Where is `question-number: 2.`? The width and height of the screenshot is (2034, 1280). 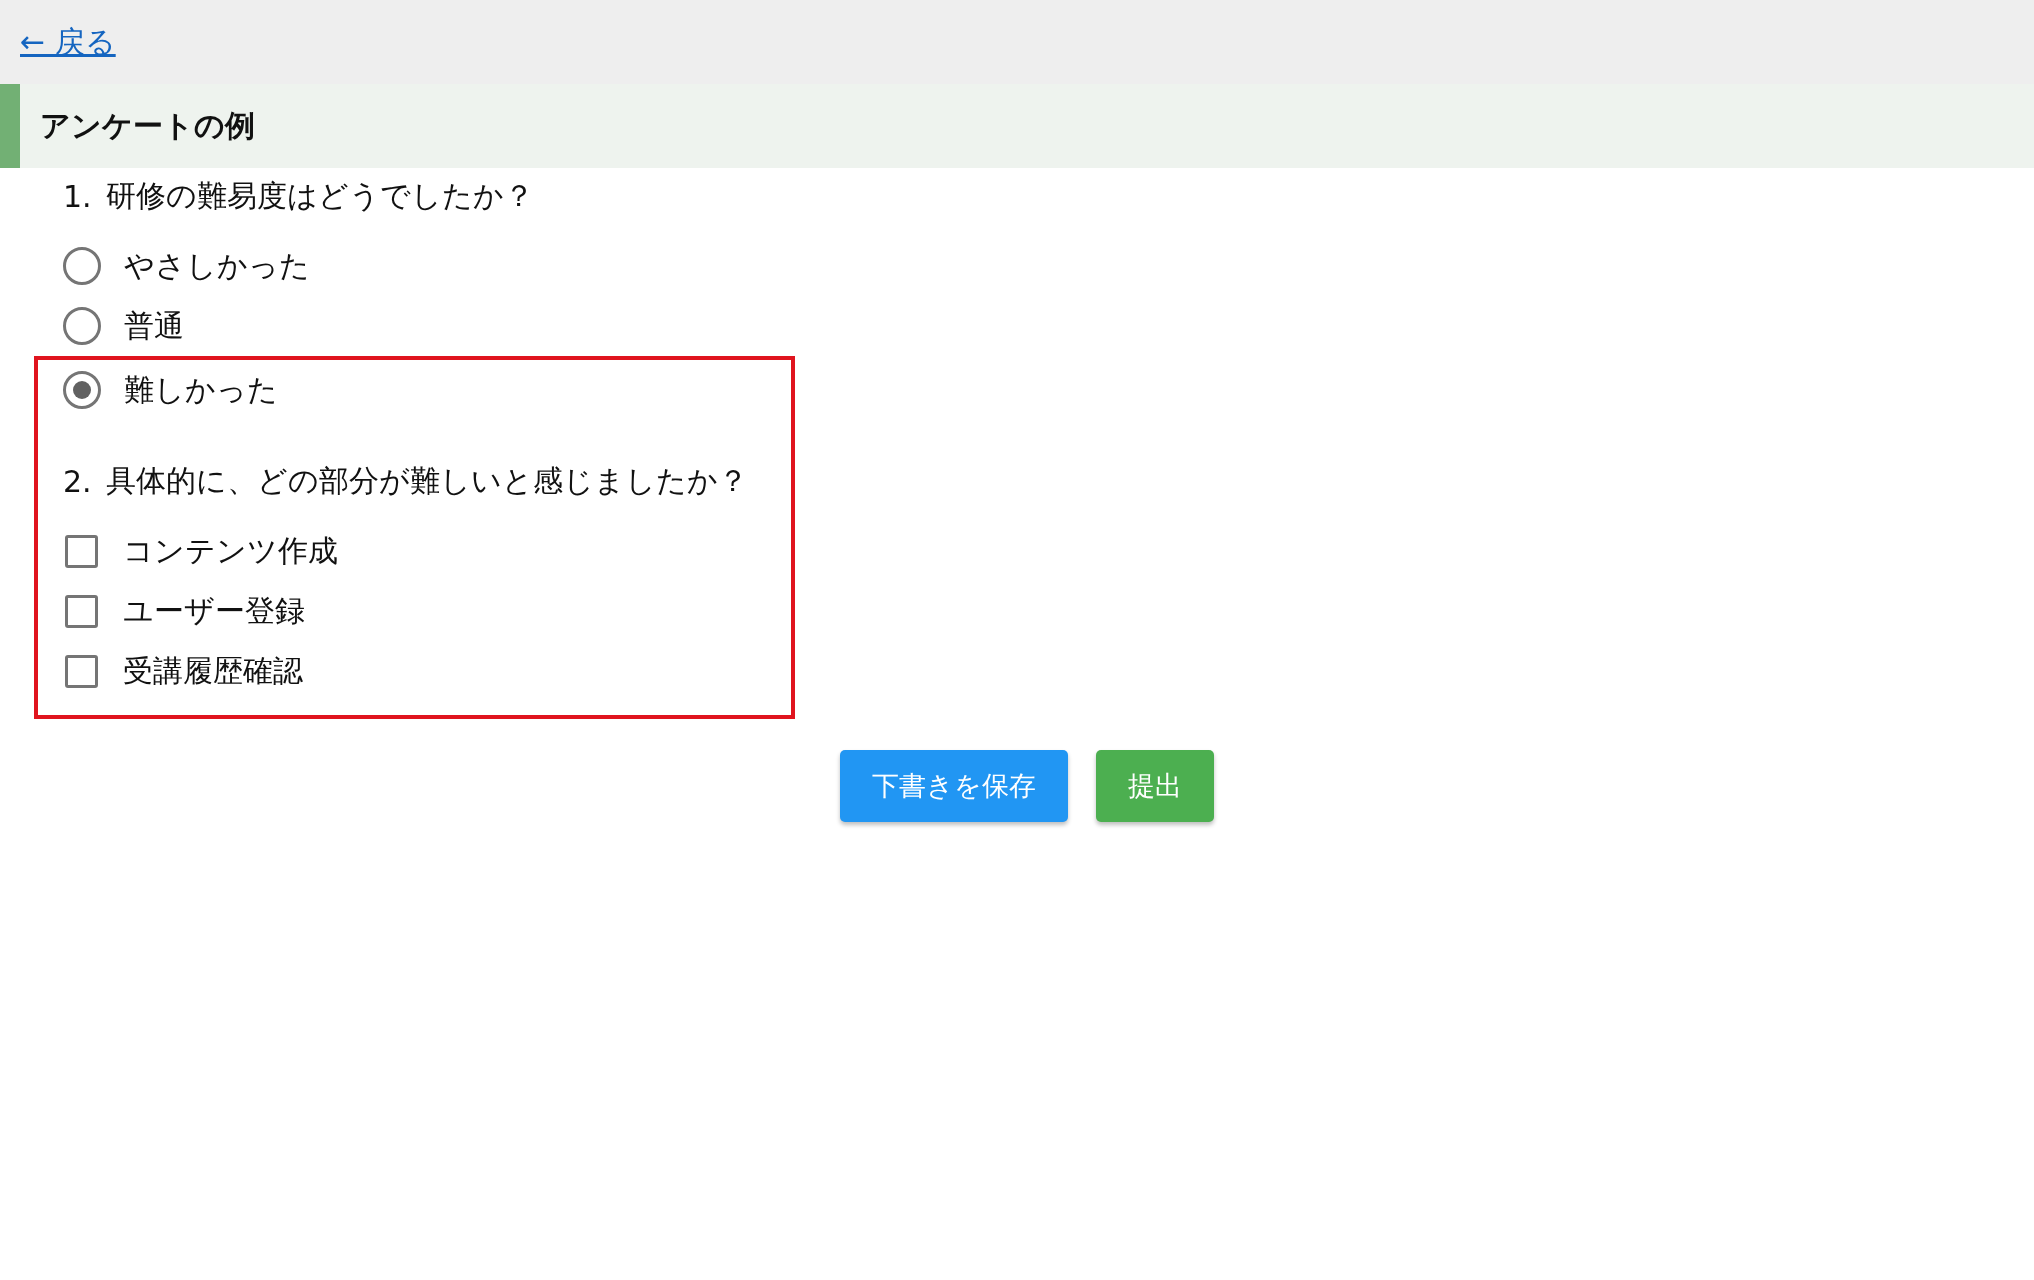
question-number: 2. is located at coordinates (77, 481).